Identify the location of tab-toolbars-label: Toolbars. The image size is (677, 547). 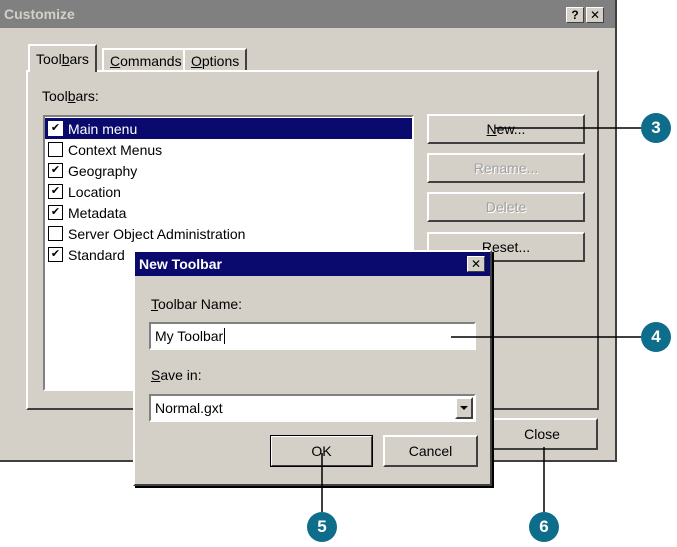
(62, 59).